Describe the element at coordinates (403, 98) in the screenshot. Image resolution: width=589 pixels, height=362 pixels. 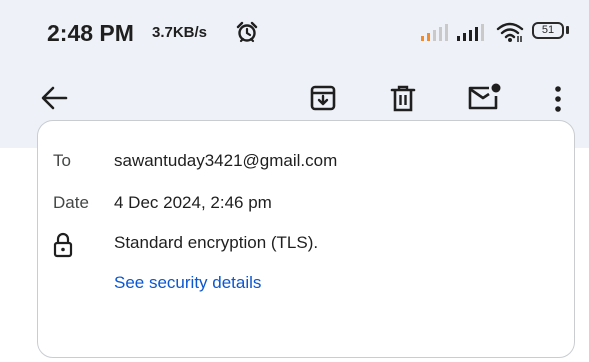
I see `delete-icon` at that location.